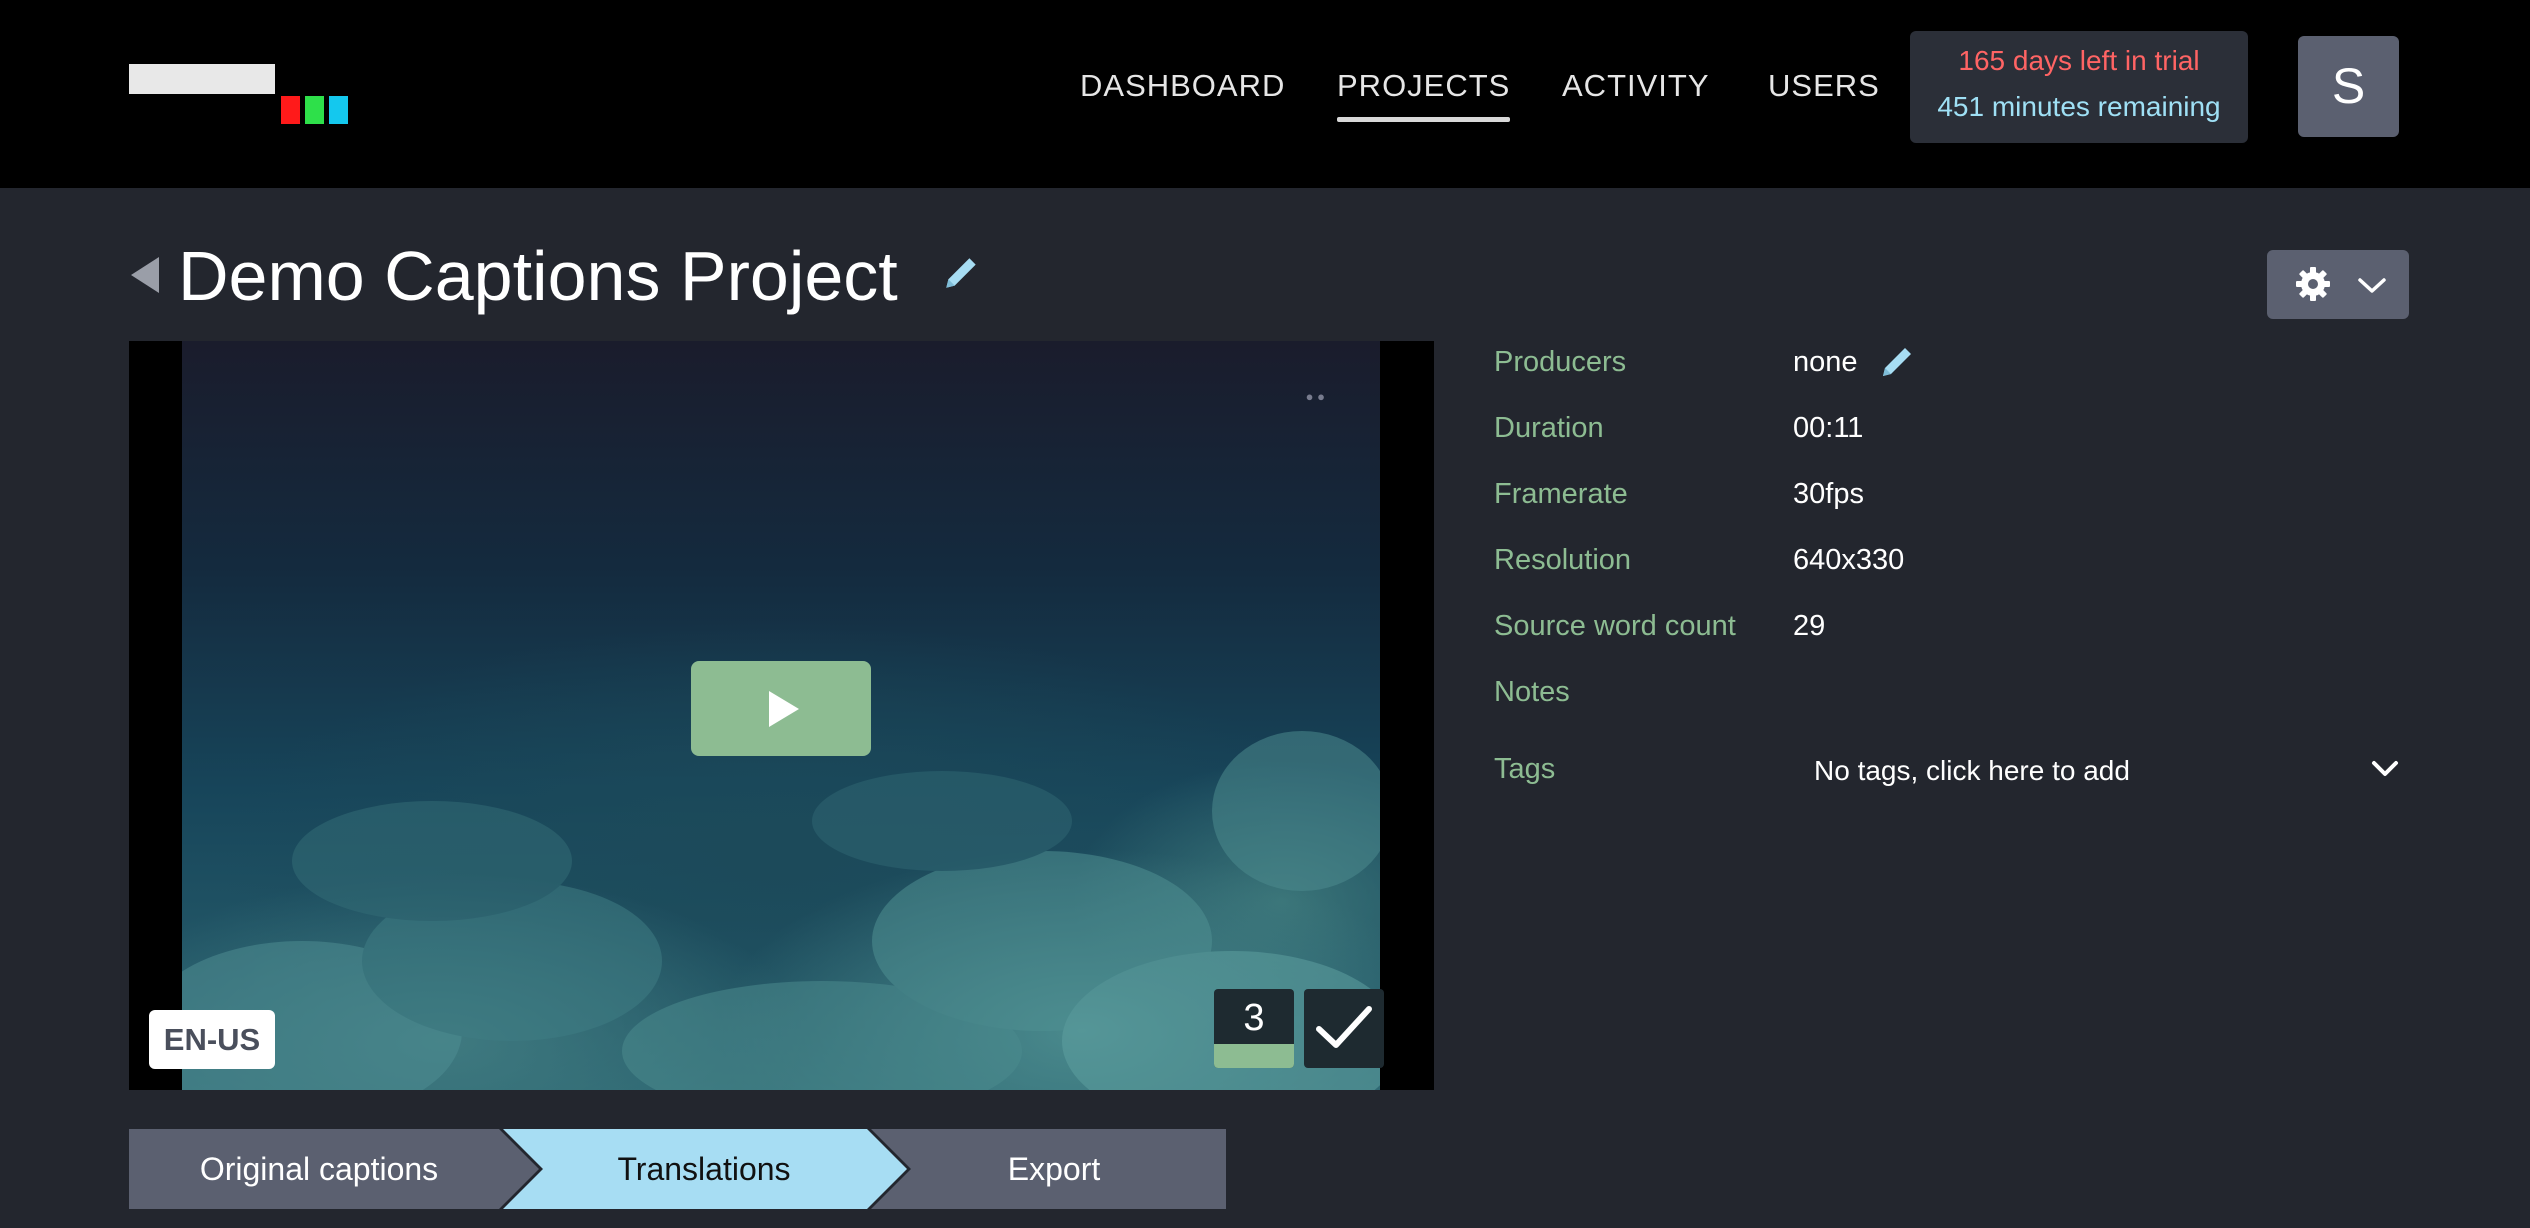 Image resolution: width=2530 pixels, height=1228 pixels. I want to click on resolution-value: 640x330, so click(1849, 560).